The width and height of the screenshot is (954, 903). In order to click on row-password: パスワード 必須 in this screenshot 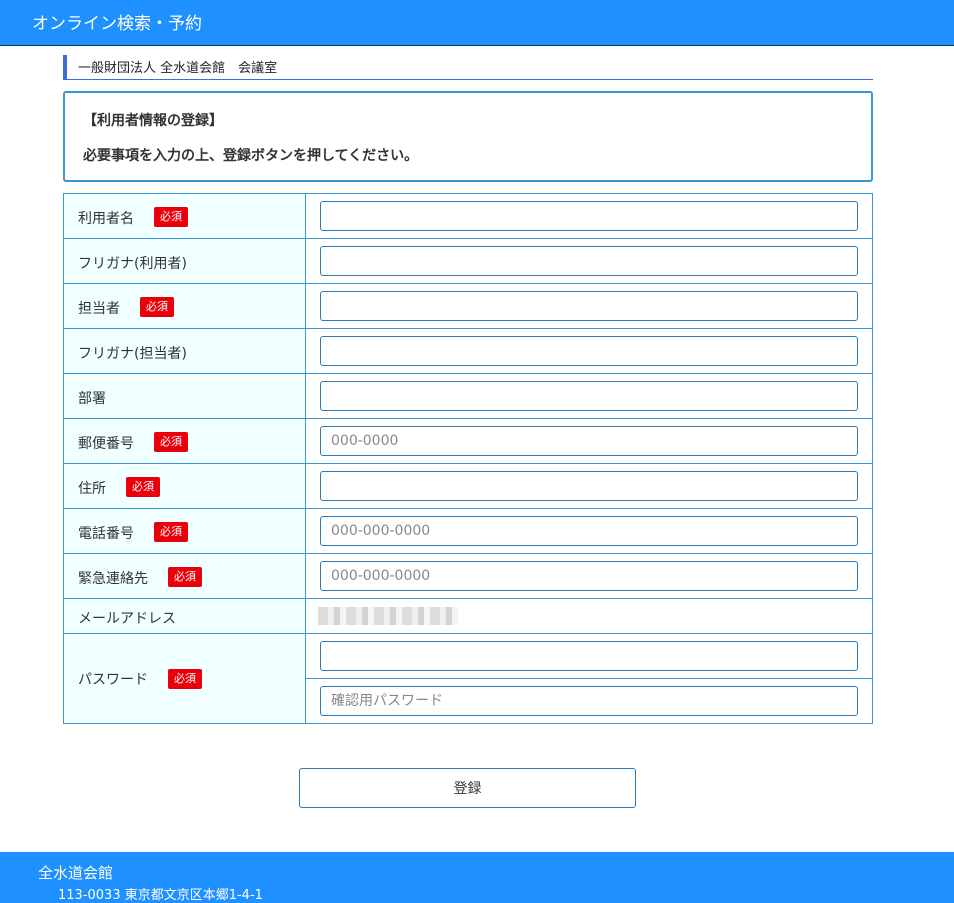, I will do `click(468, 678)`.